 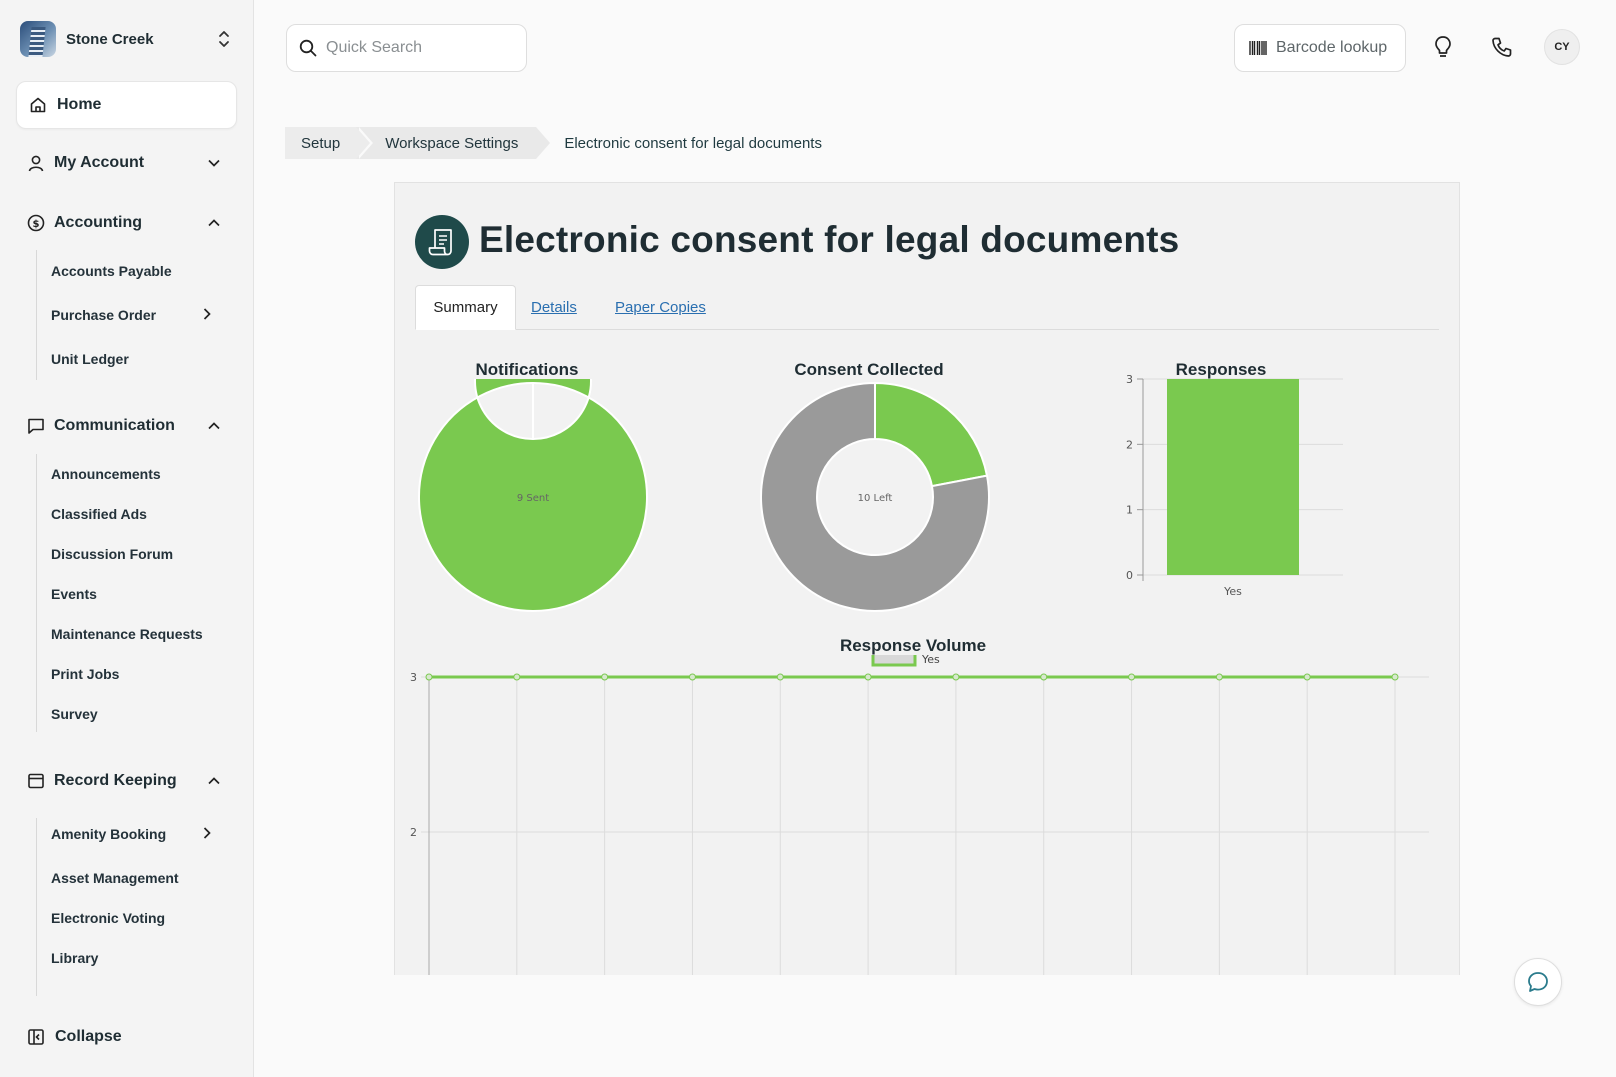 I want to click on sidebar-item-label: Print Jobs, so click(x=85, y=674).